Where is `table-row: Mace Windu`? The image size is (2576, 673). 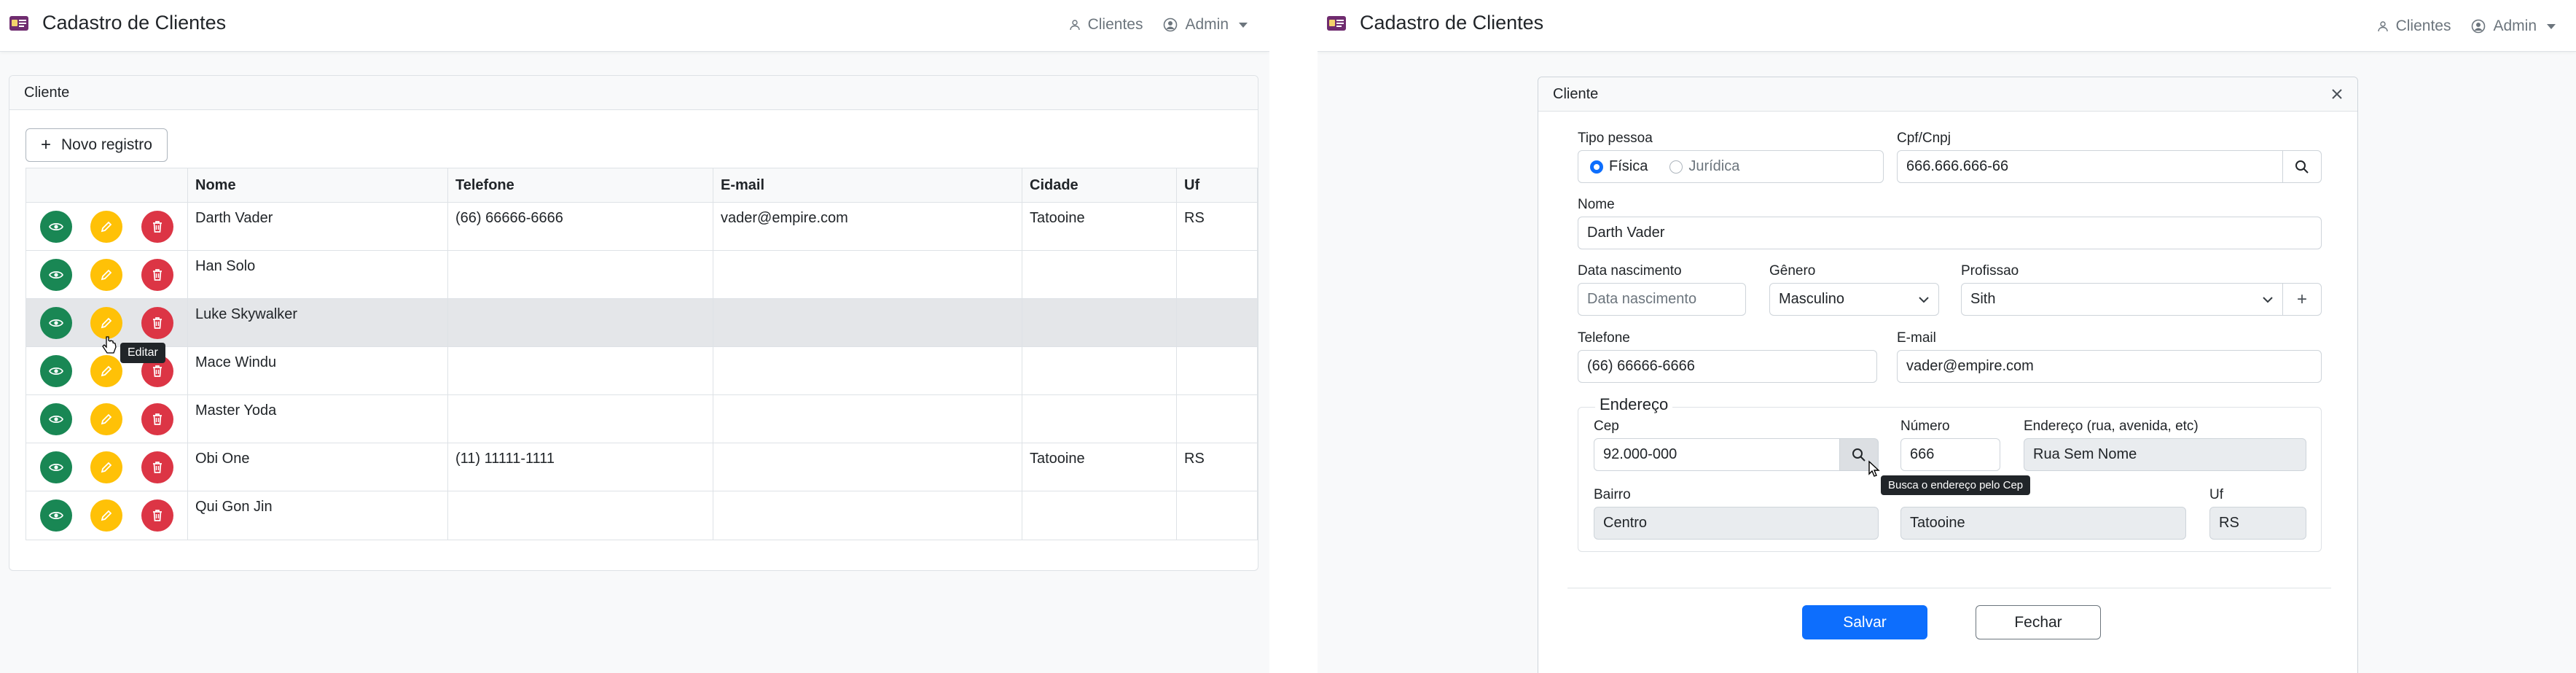
table-row: Mace Windu is located at coordinates (641, 371).